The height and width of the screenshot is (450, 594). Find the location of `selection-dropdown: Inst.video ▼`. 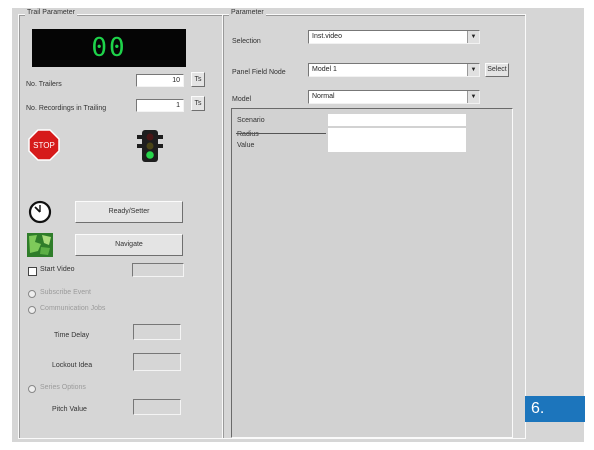

selection-dropdown: Inst.video ▼ is located at coordinates (394, 37).